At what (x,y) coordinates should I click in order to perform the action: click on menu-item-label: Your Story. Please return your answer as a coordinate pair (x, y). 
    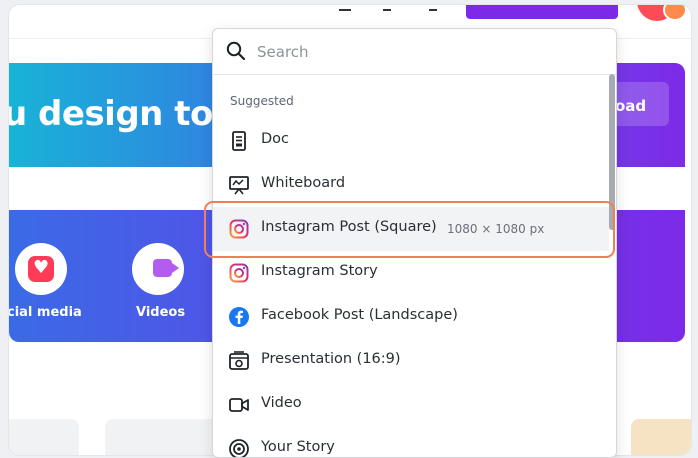
    Looking at the image, I should click on (298, 447).